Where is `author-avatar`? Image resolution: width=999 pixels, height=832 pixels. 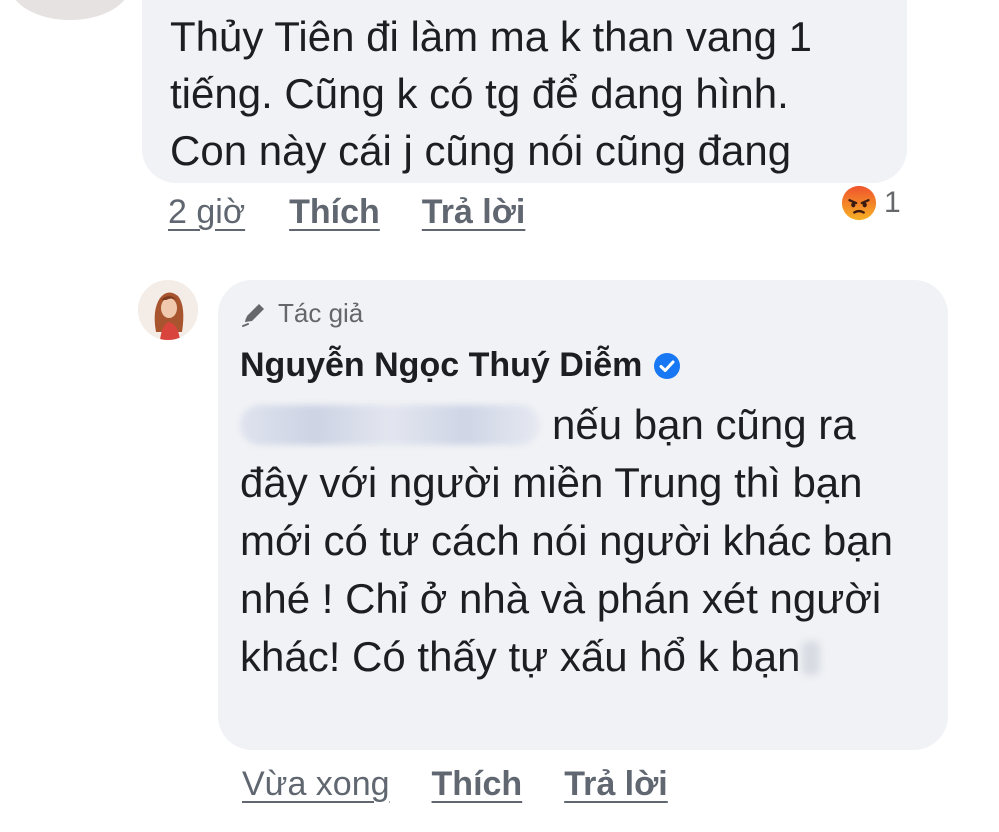 author-avatar is located at coordinates (168, 310).